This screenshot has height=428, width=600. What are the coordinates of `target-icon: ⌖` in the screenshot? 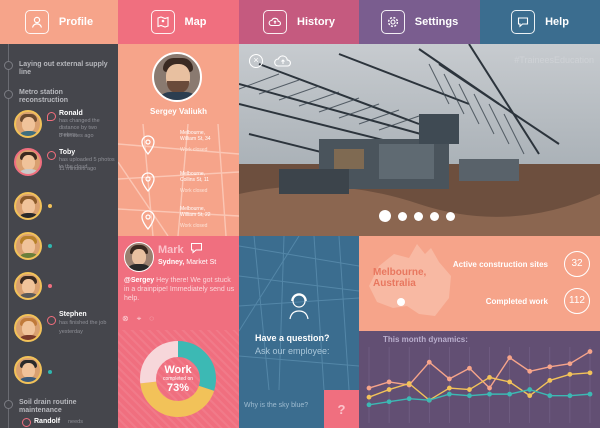 It's located at (139, 319).